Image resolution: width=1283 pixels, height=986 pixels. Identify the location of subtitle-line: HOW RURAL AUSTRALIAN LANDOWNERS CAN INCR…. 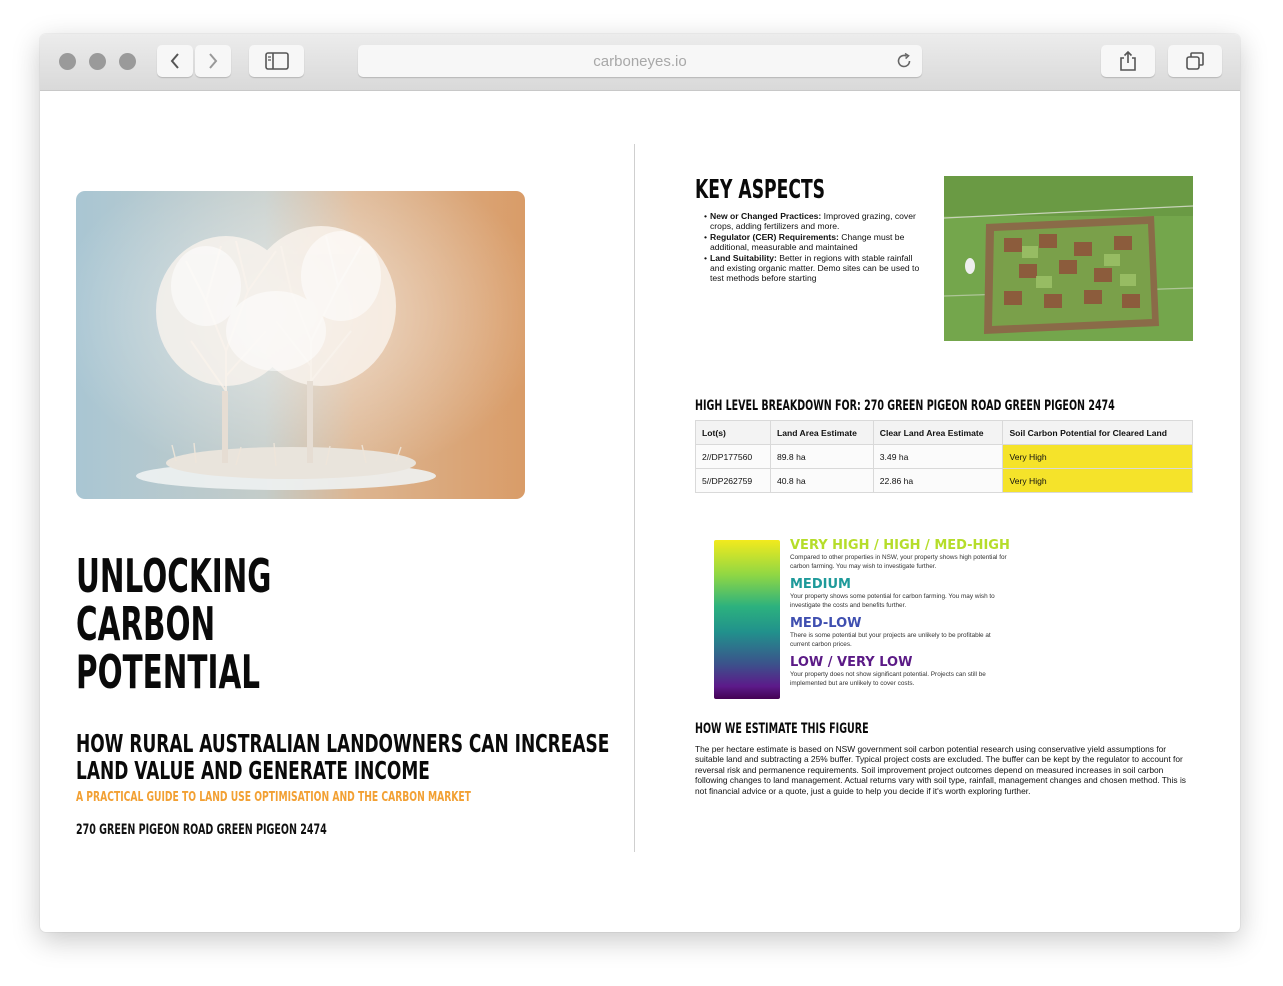
(343, 743).